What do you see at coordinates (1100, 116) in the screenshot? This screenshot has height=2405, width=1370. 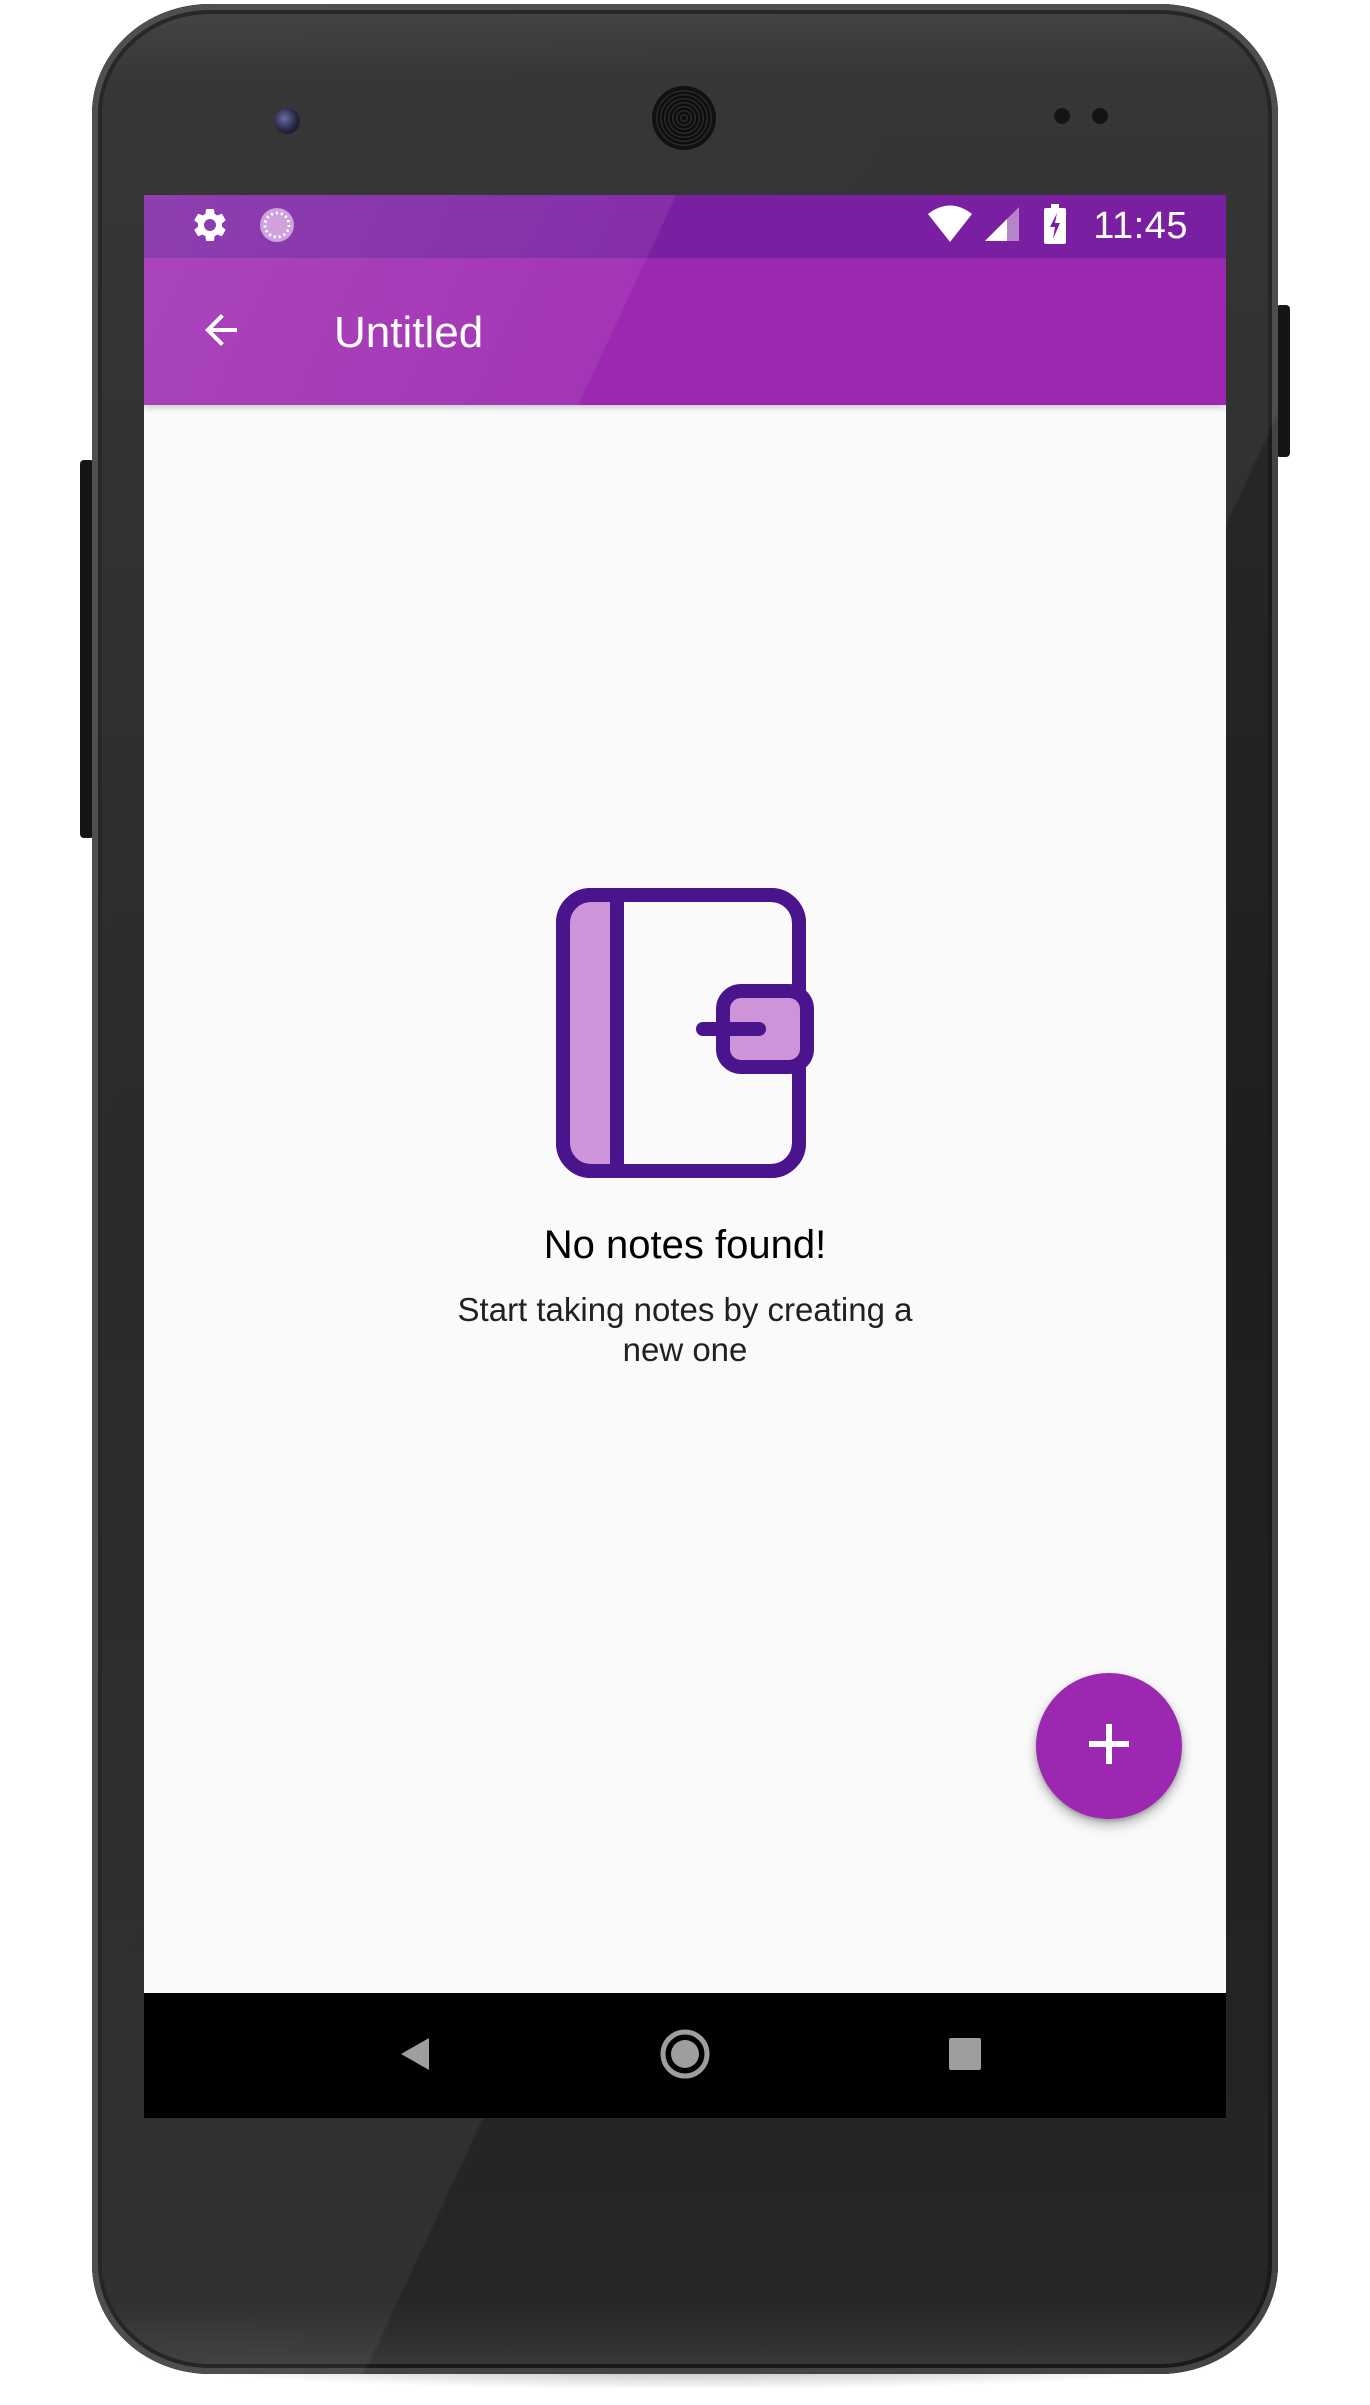 I see `light-sensor` at bounding box center [1100, 116].